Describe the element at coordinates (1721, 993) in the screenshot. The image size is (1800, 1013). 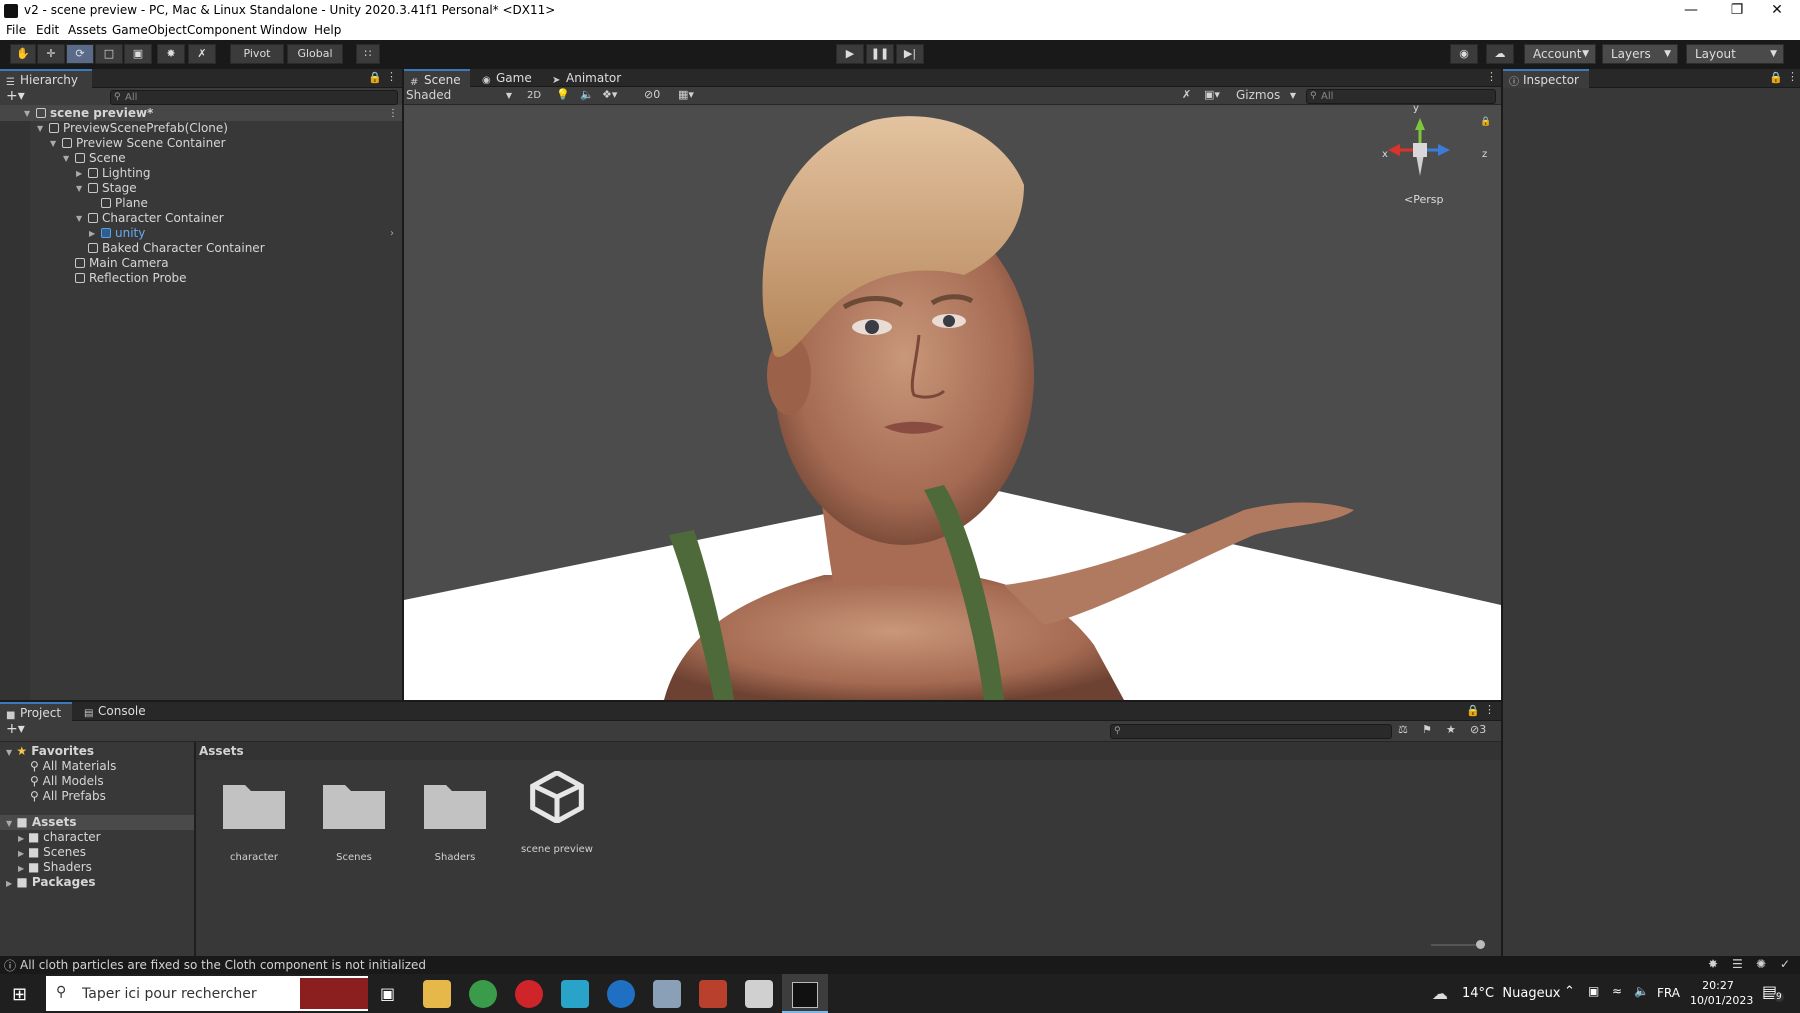
I see `clock: 20:27 10/01/2023` at that location.